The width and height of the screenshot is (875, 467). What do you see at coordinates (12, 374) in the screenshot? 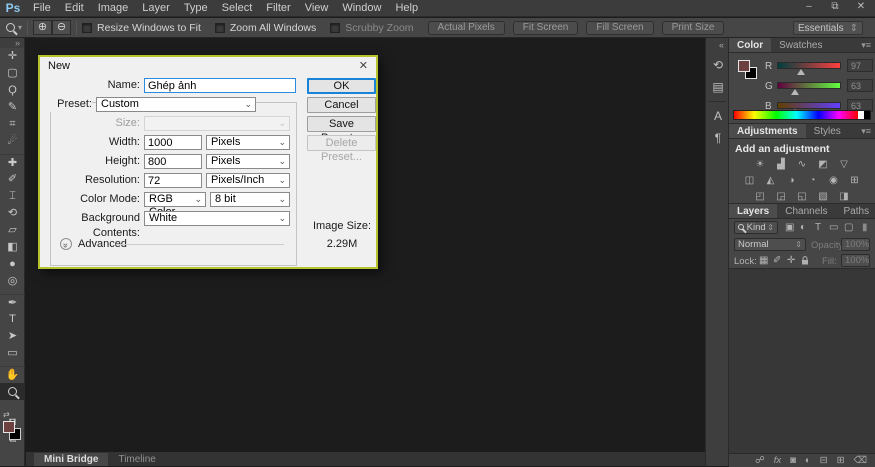
I see `hand-tool: ✋` at bounding box center [12, 374].